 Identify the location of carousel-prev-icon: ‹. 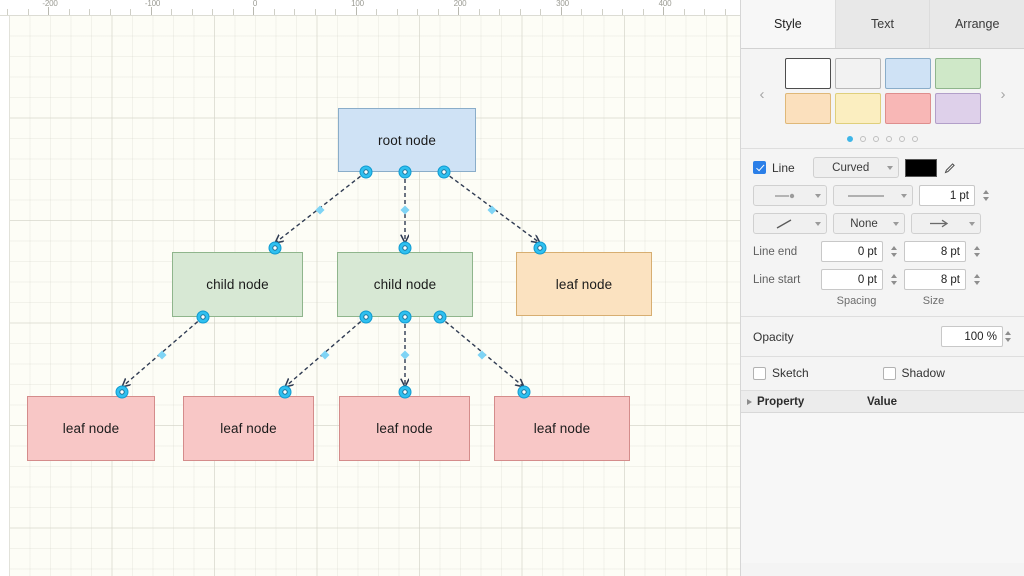
(762, 95).